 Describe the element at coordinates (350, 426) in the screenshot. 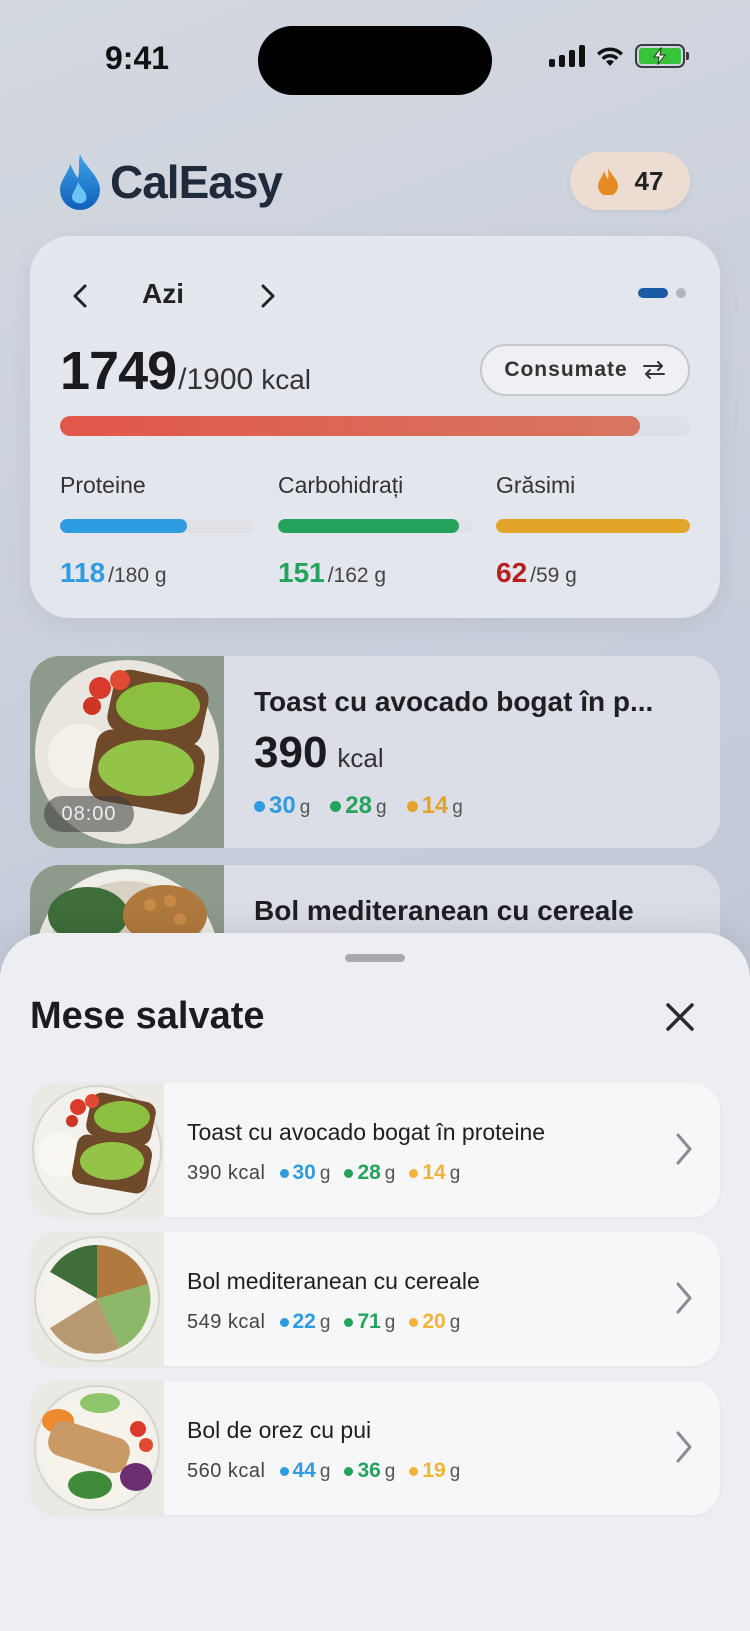

I see `calorie-progress-fill` at that location.